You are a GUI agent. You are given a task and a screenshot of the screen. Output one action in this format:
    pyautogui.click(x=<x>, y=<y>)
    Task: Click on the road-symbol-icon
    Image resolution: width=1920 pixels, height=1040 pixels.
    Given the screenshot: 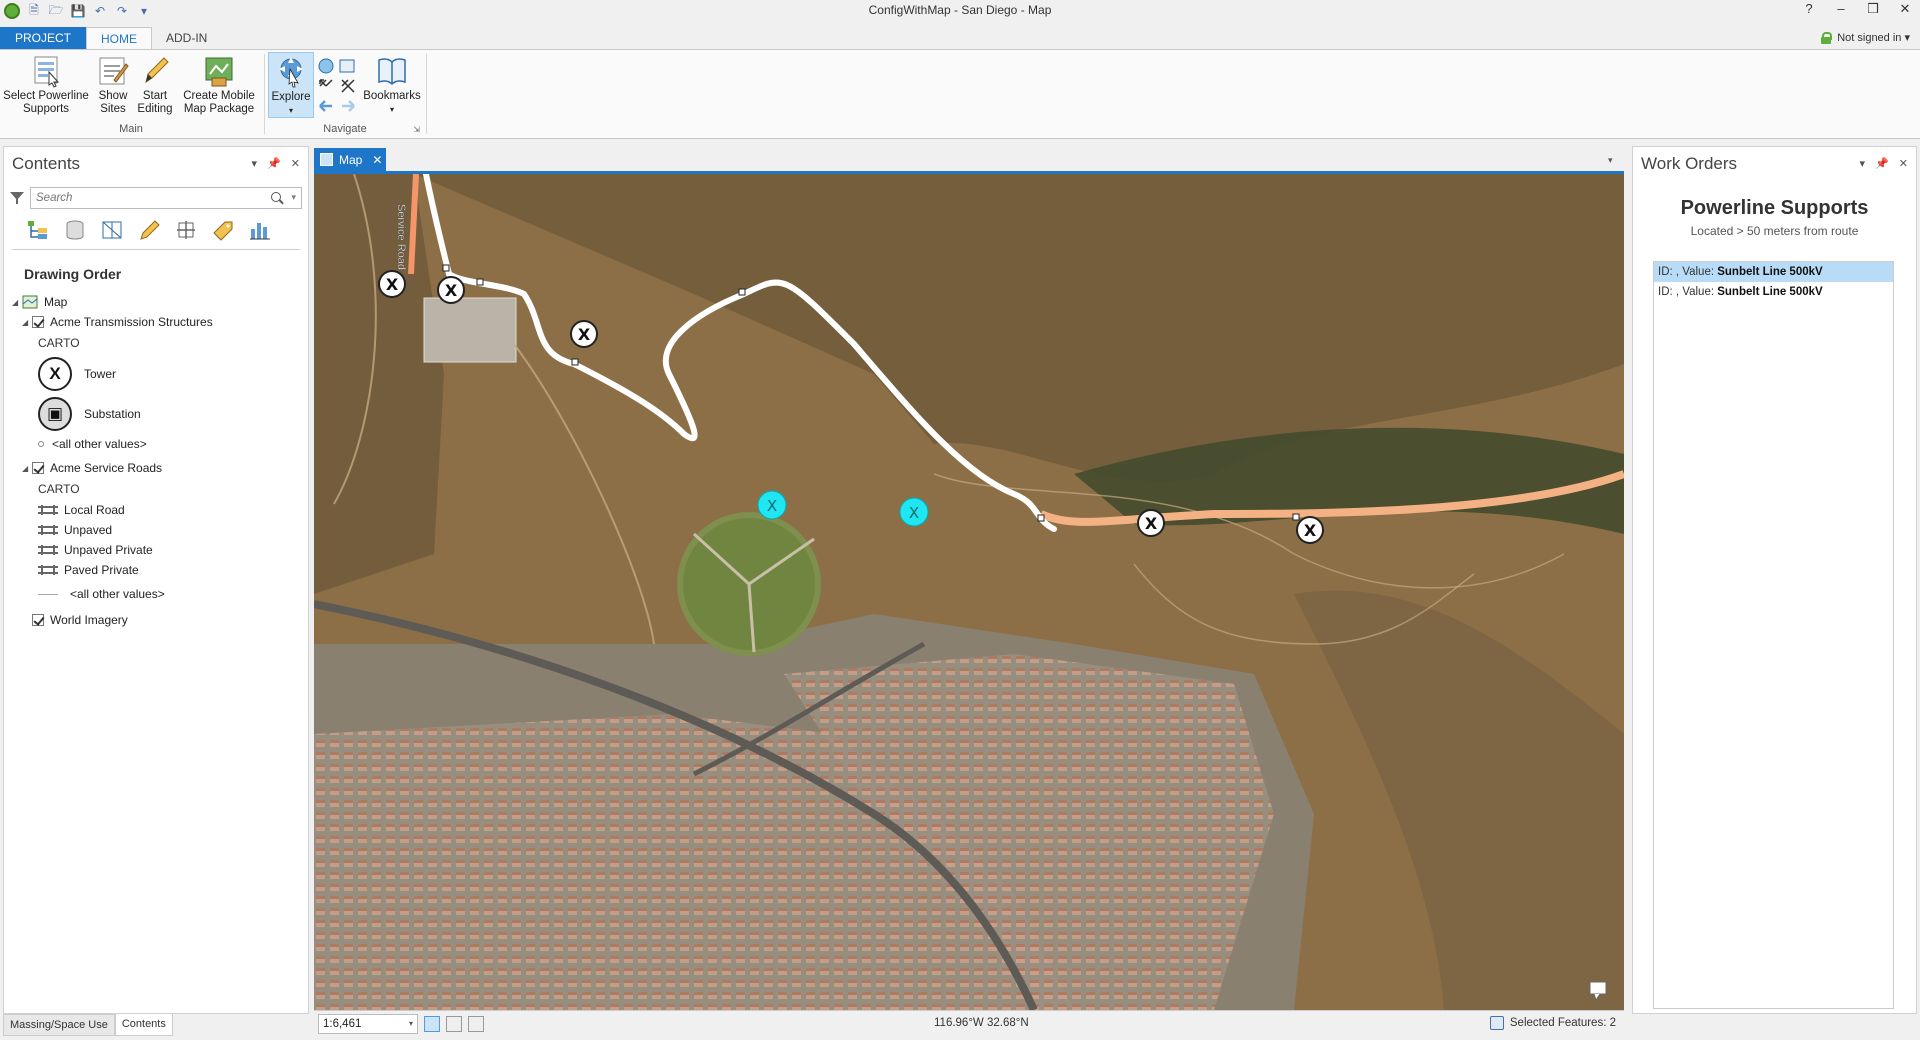 What is the action you would take?
    pyautogui.click(x=48, y=550)
    